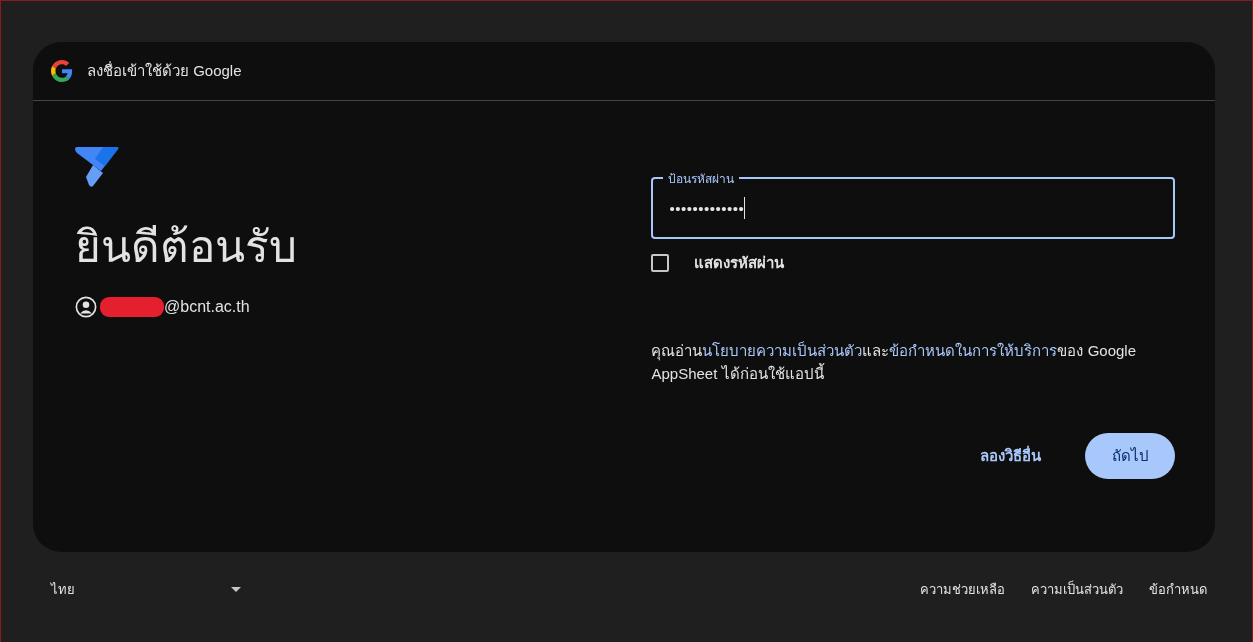  What do you see at coordinates (782, 350) in the screenshot?
I see `consent-link: นโยบายความเป็นส่วนตัว` at bounding box center [782, 350].